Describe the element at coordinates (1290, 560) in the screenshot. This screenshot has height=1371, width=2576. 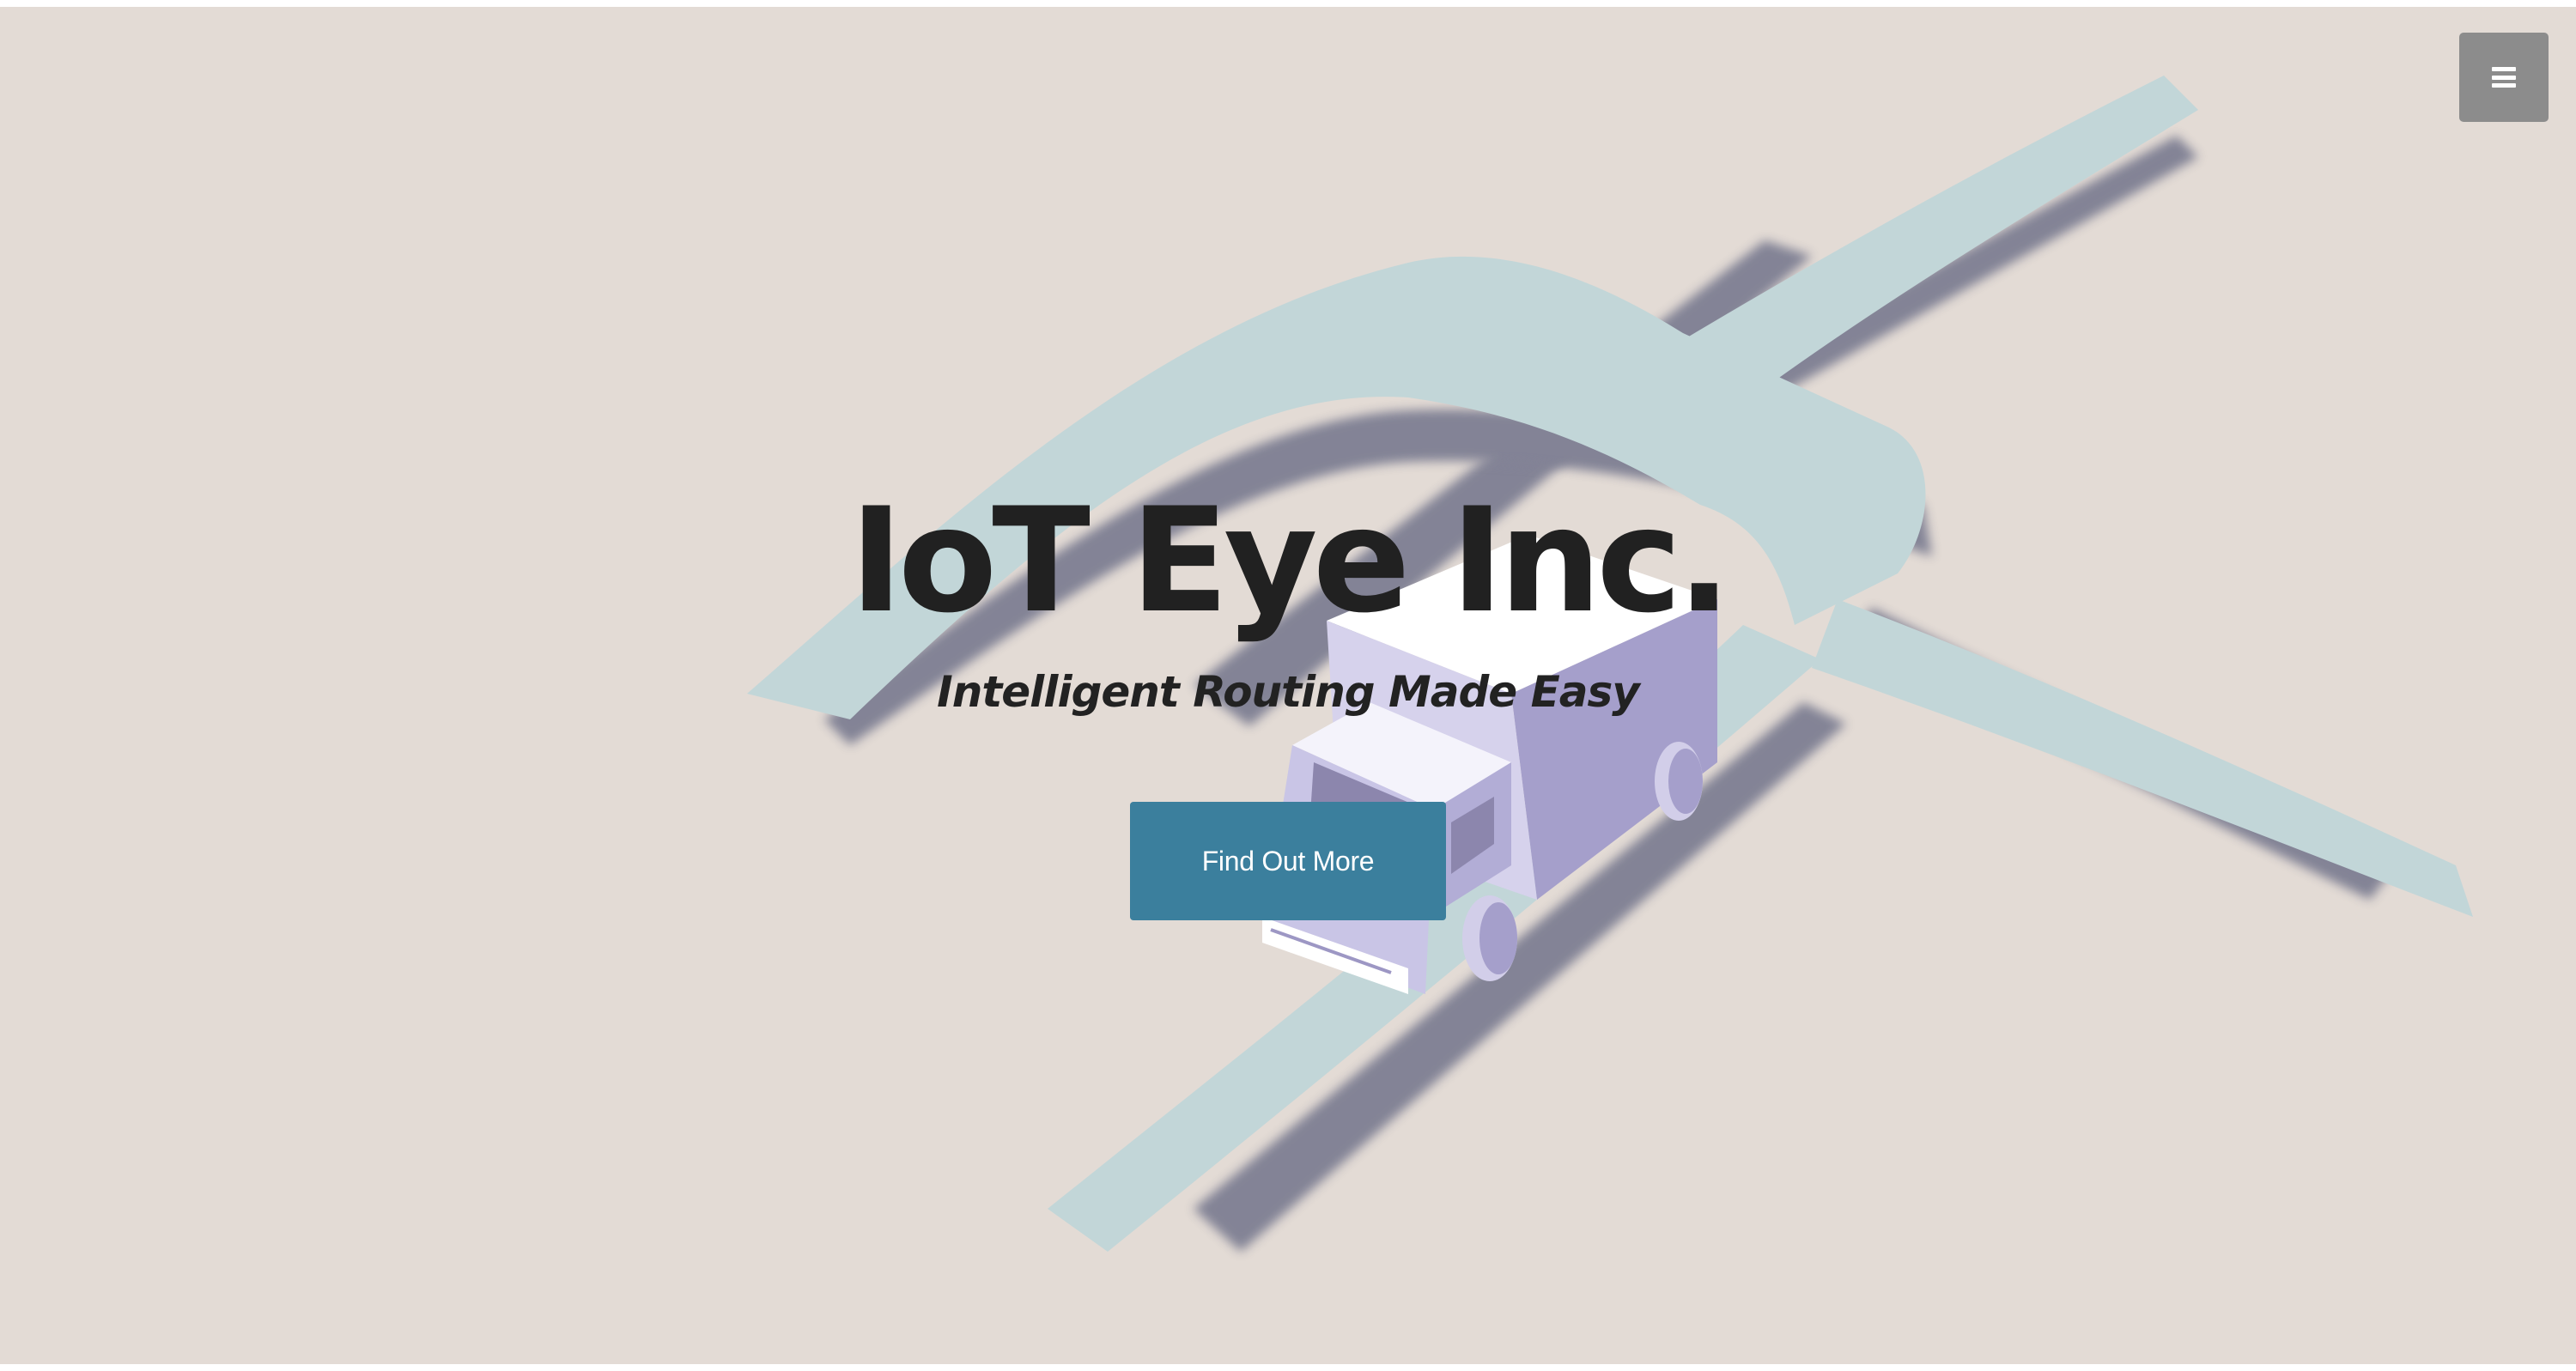
I see `hero-title: IoT Eye Inc.` at that location.